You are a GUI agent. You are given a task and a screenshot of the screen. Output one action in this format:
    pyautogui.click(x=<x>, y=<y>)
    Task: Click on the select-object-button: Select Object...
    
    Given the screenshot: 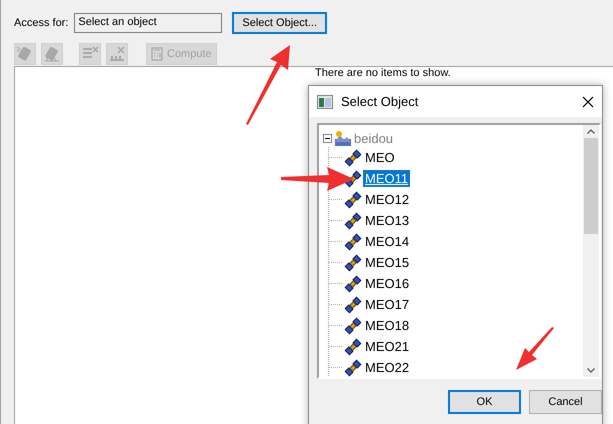 What is the action you would take?
    pyautogui.click(x=279, y=23)
    